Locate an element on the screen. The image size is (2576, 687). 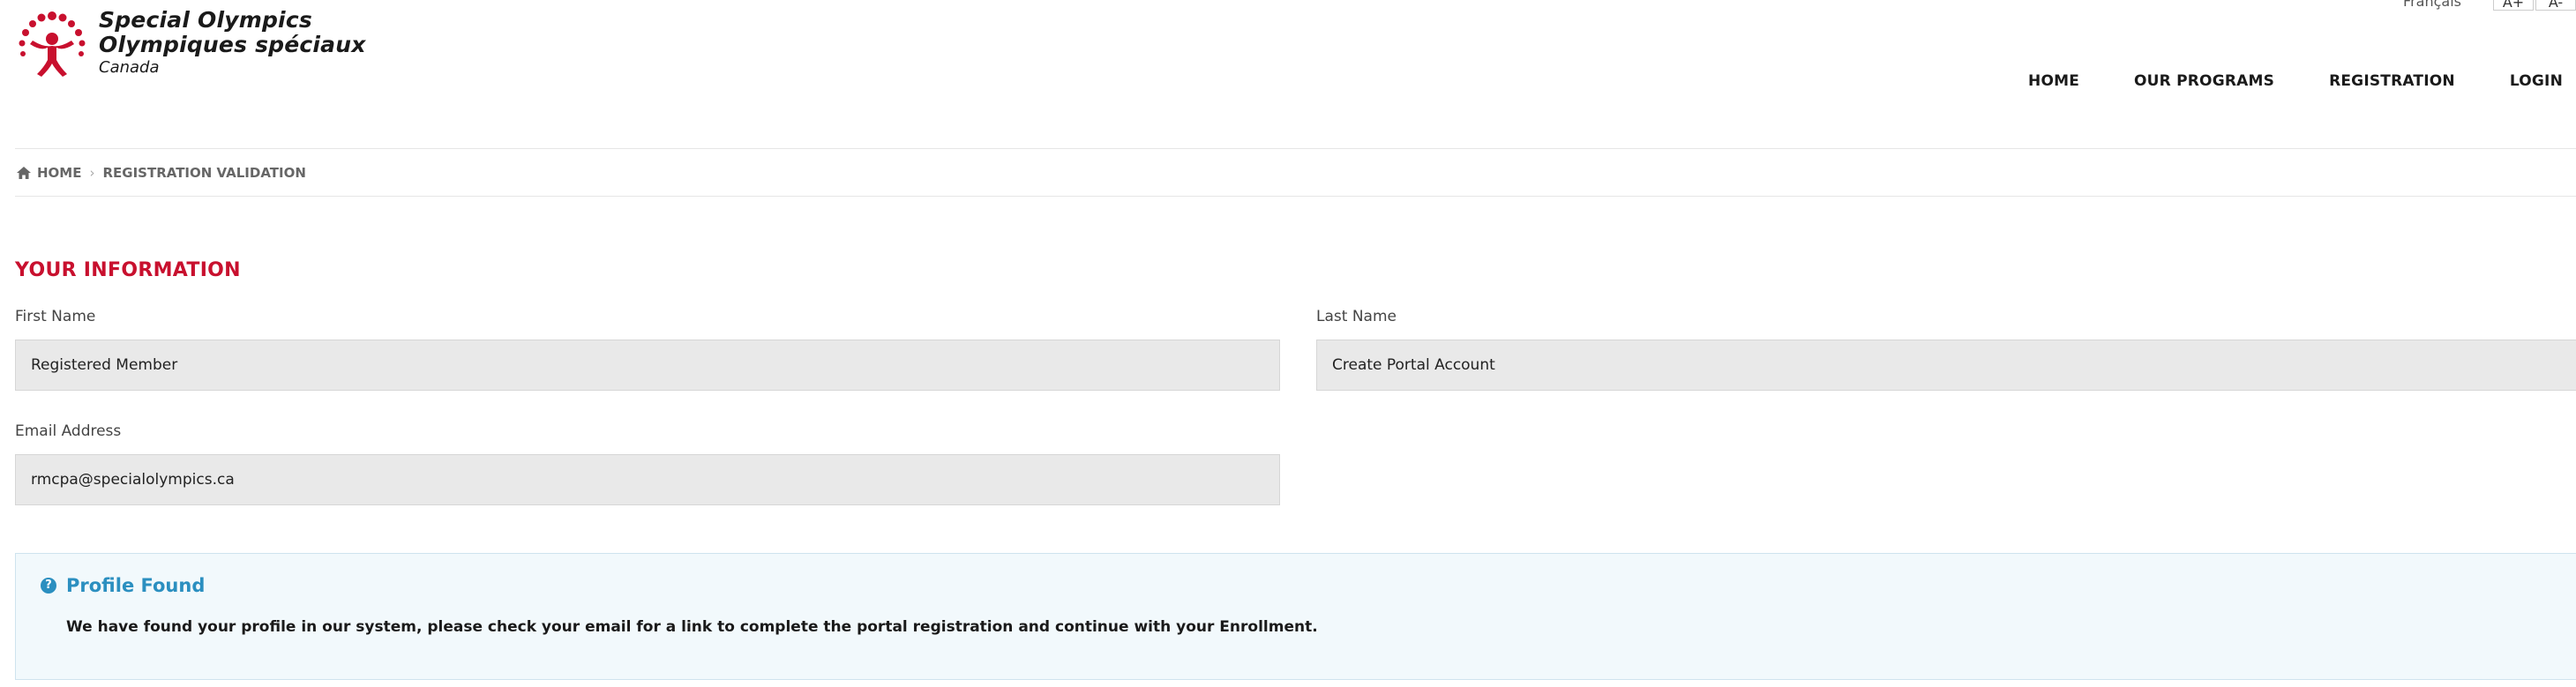
nav-item-home: HOME is located at coordinates (2054, 81).